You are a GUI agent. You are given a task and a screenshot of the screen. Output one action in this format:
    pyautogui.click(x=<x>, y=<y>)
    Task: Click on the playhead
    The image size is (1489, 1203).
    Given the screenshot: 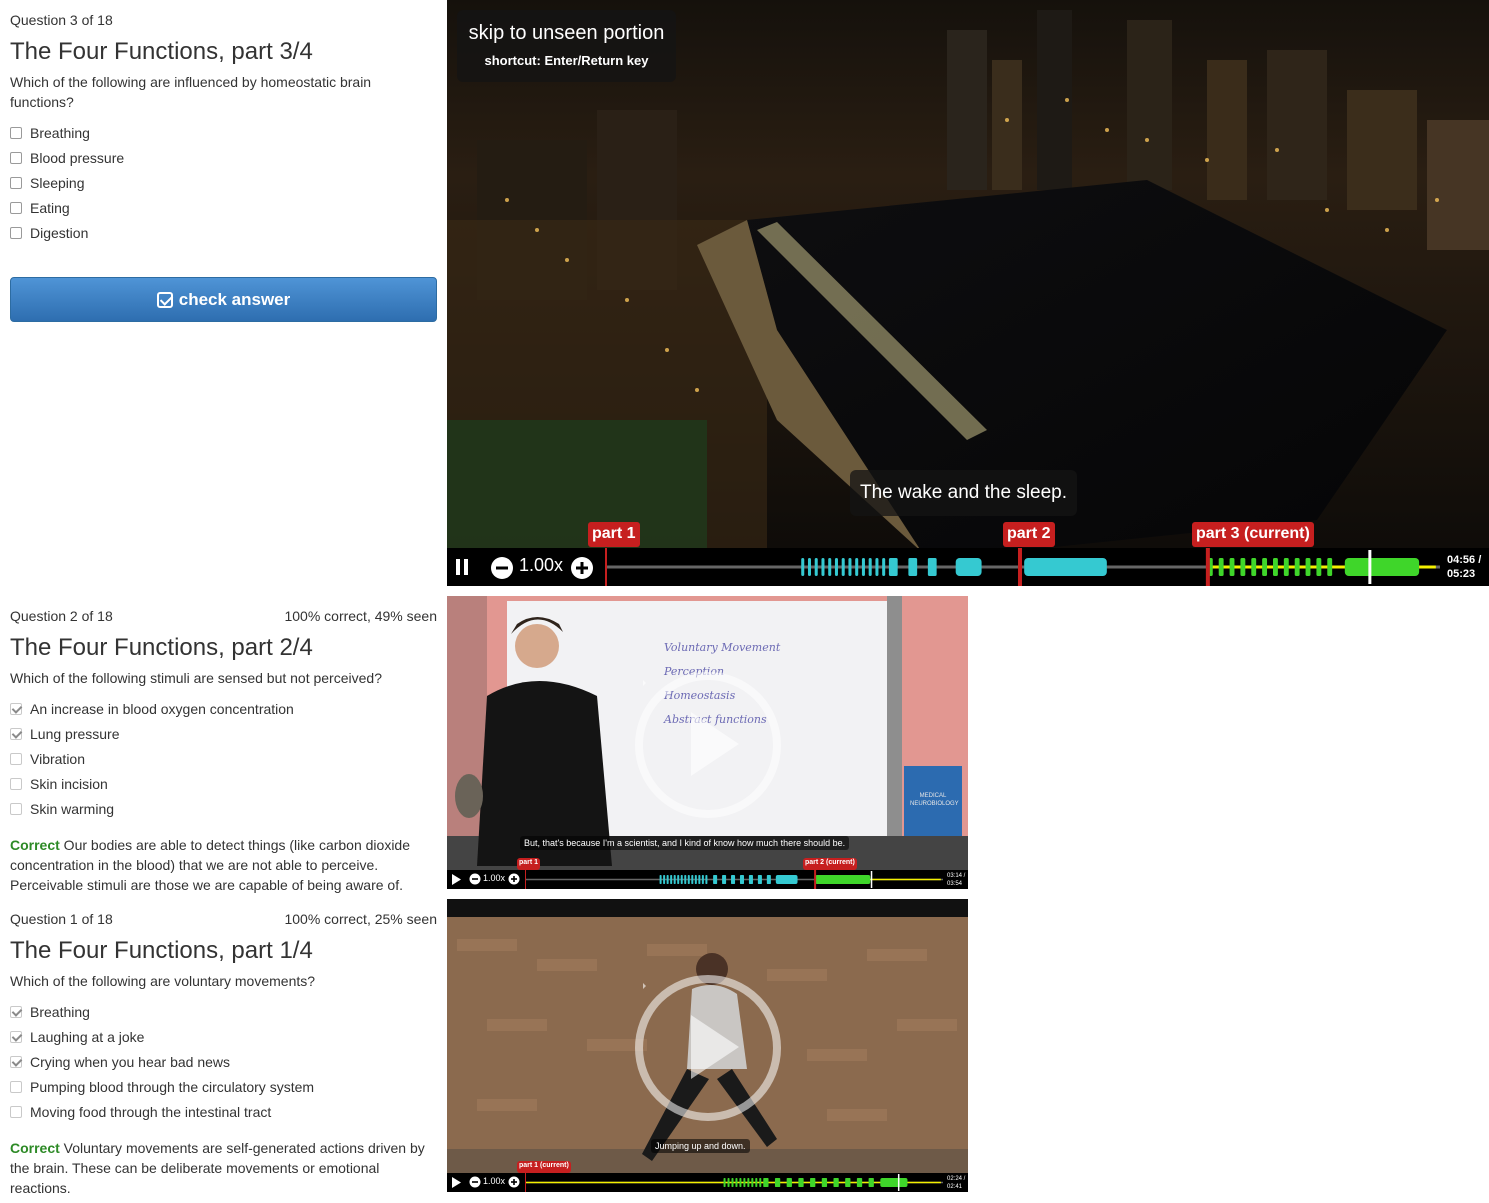 What is the action you would take?
    pyautogui.click(x=1370, y=567)
    